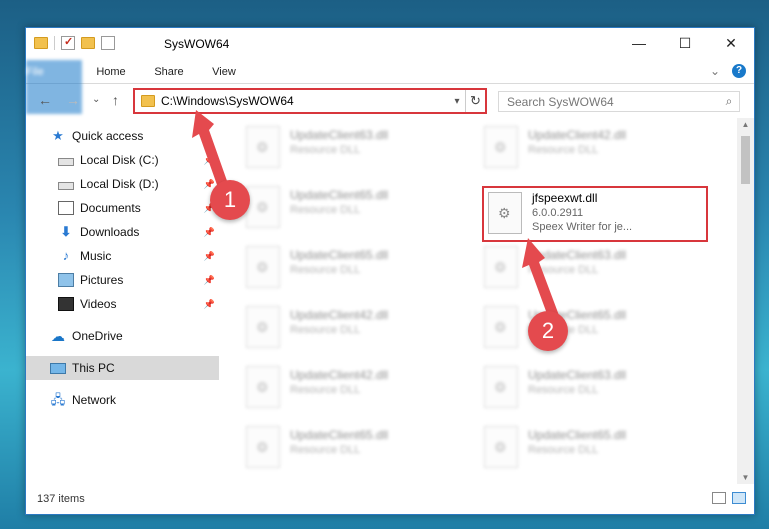  I want to click on tab-share: Share, so click(169, 72).